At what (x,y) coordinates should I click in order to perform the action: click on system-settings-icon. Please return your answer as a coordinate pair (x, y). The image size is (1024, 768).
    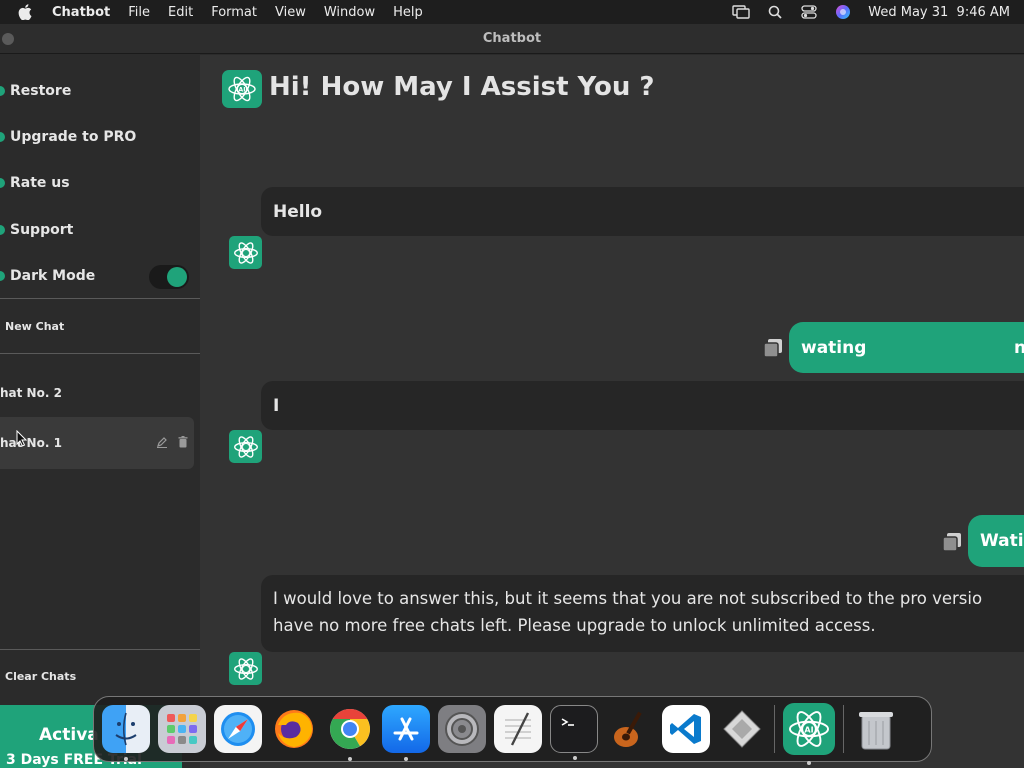
    Looking at the image, I should click on (462, 729).